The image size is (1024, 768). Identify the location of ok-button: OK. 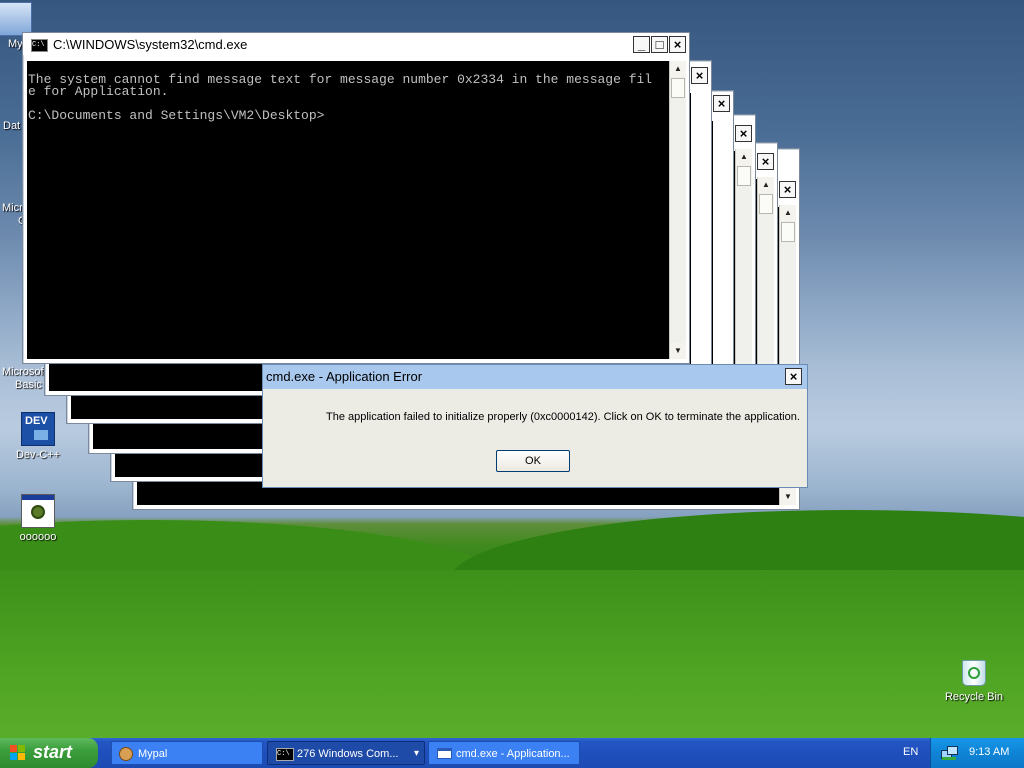
(533, 461).